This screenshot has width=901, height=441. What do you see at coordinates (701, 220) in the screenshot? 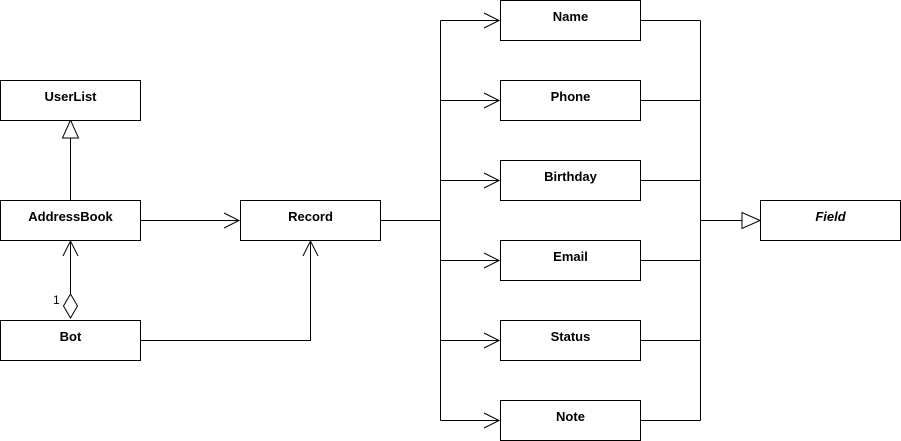
I see `edge-fields-field-bus` at bounding box center [701, 220].